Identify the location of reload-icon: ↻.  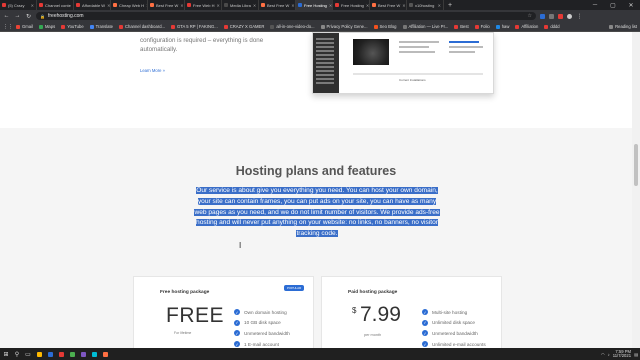
(28, 16).